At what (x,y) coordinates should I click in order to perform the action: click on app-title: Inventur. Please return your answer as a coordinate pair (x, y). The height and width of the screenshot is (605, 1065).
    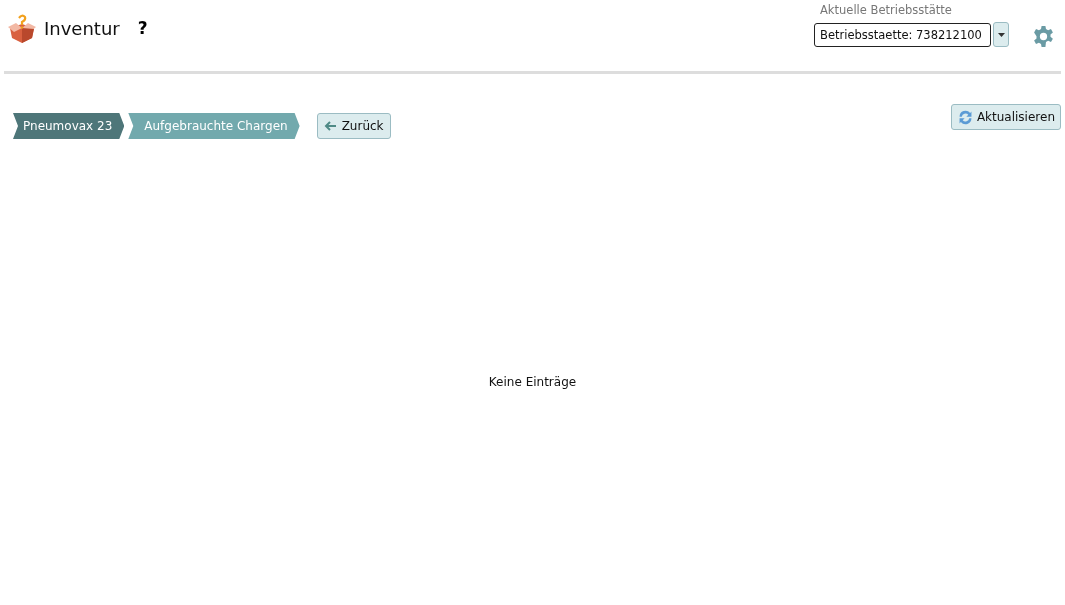
    Looking at the image, I should click on (82, 28).